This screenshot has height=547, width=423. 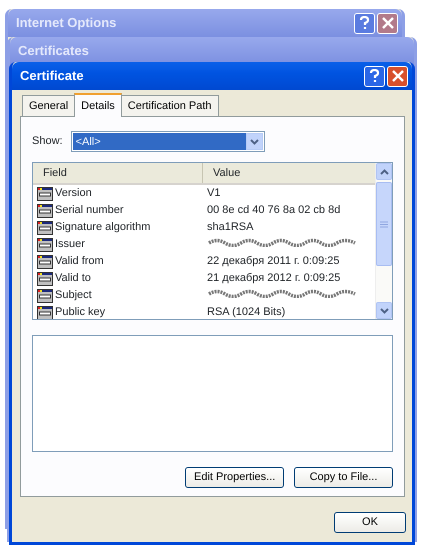 What do you see at coordinates (167, 141) in the screenshot?
I see `show-dropdown: <All>` at bounding box center [167, 141].